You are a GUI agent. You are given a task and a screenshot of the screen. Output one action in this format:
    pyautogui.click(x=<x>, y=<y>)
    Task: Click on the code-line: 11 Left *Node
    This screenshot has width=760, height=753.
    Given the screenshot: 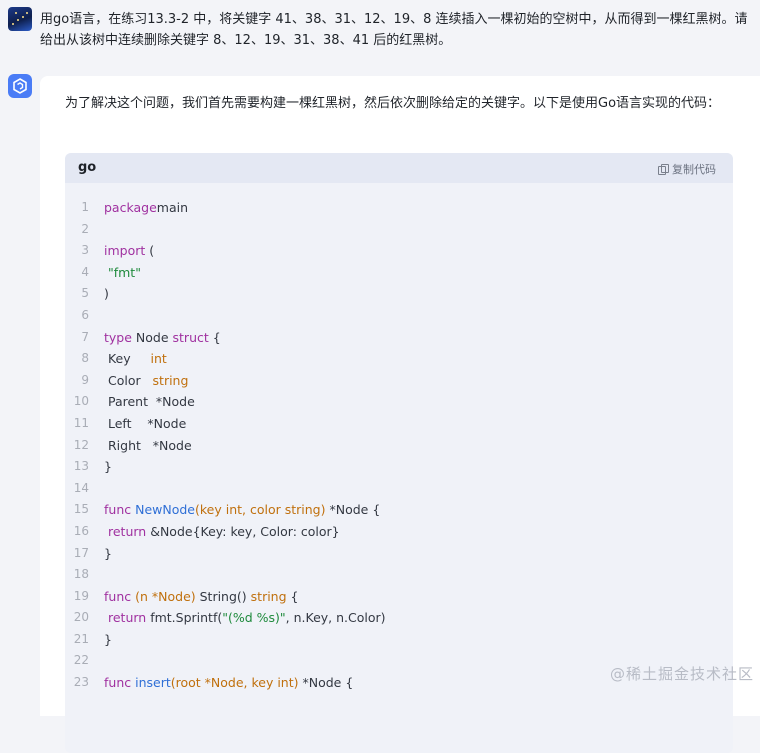 What is the action you would take?
    pyautogui.click(x=399, y=424)
    